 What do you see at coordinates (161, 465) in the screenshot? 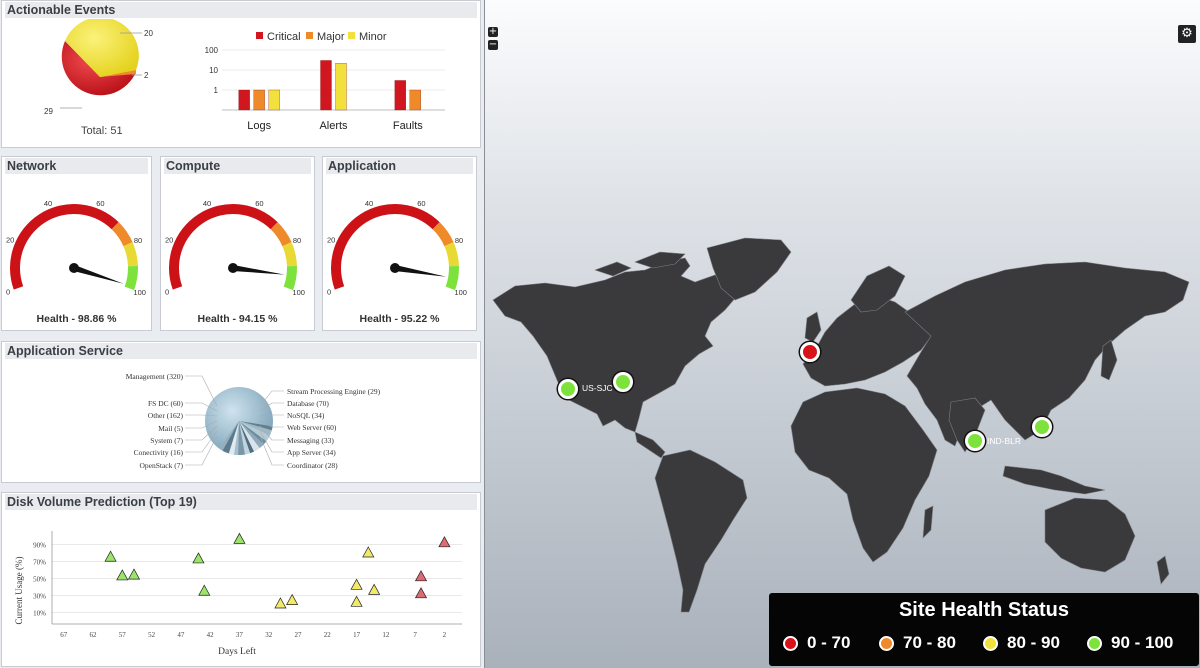
I see `app-service-label-left: OpenStack (7)` at bounding box center [161, 465].